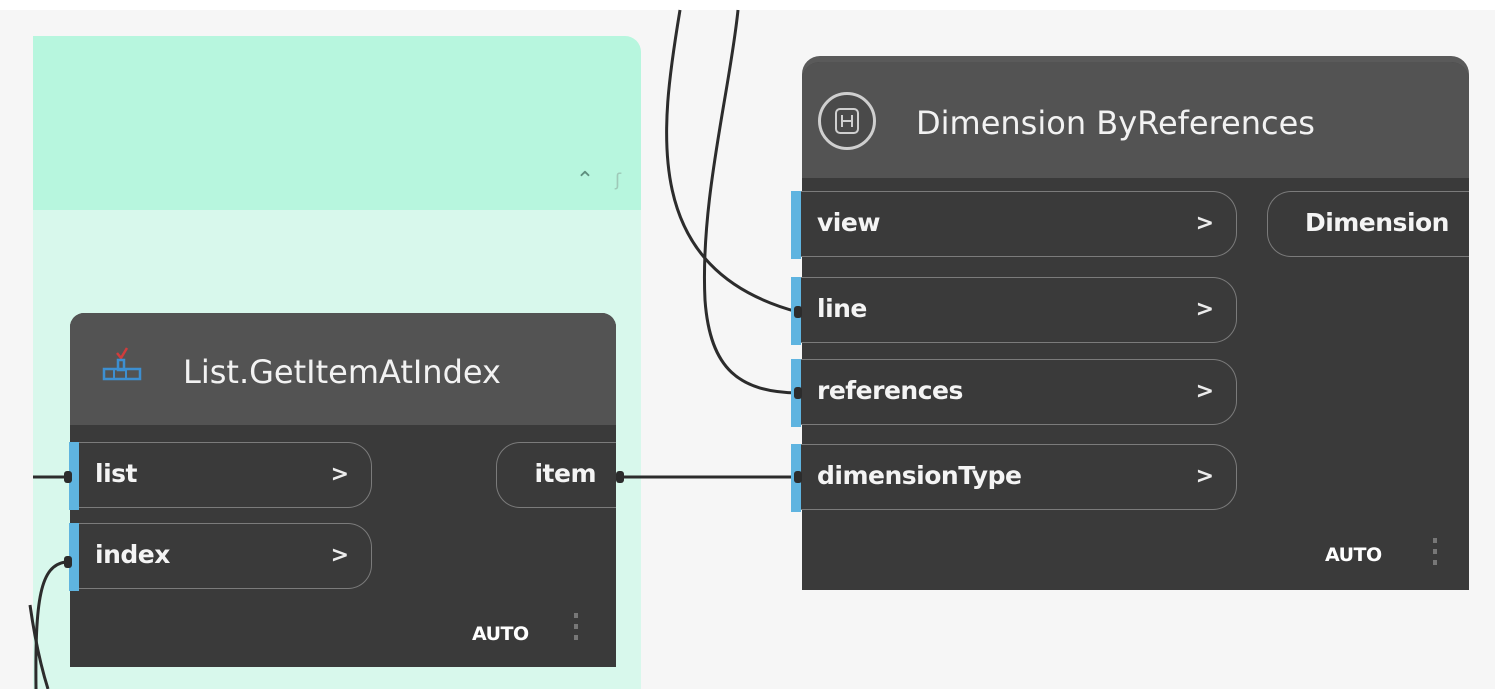 The height and width of the screenshot is (689, 1495). Describe the element at coordinates (890, 390) in the screenshot. I see `port-label: references` at that location.